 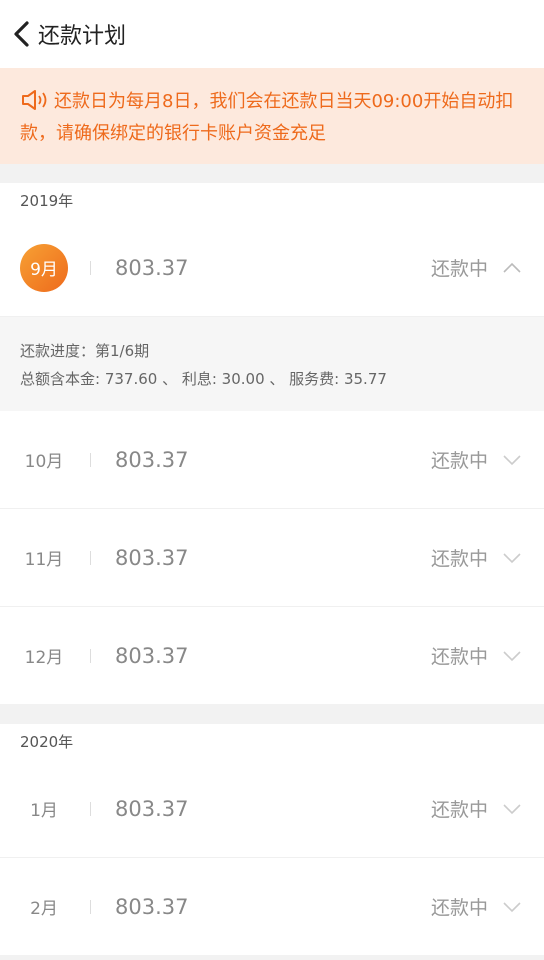 What do you see at coordinates (22, 34) in the screenshot?
I see `back-chevron-icon` at bounding box center [22, 34].